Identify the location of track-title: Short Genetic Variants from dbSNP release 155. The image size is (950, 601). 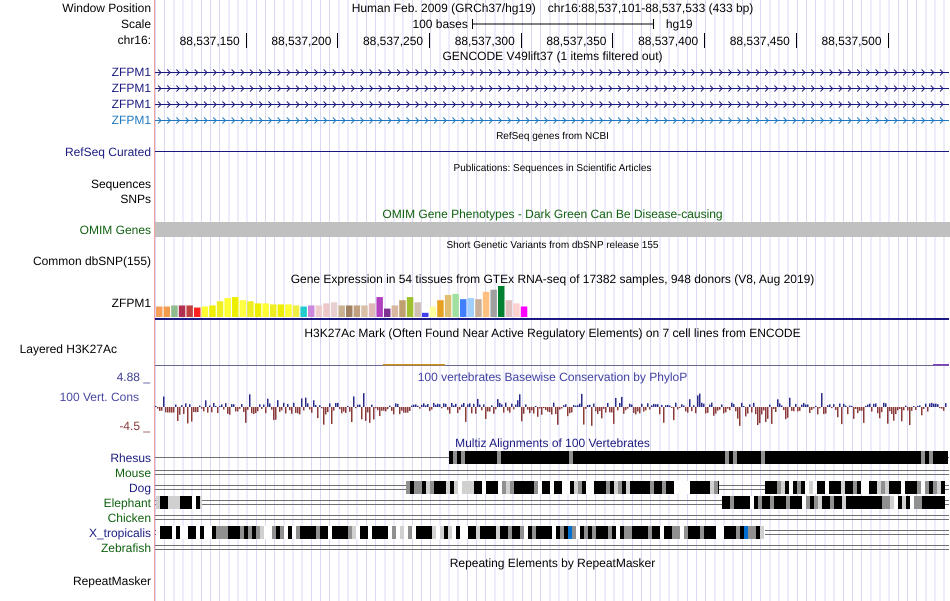
(552, 245).